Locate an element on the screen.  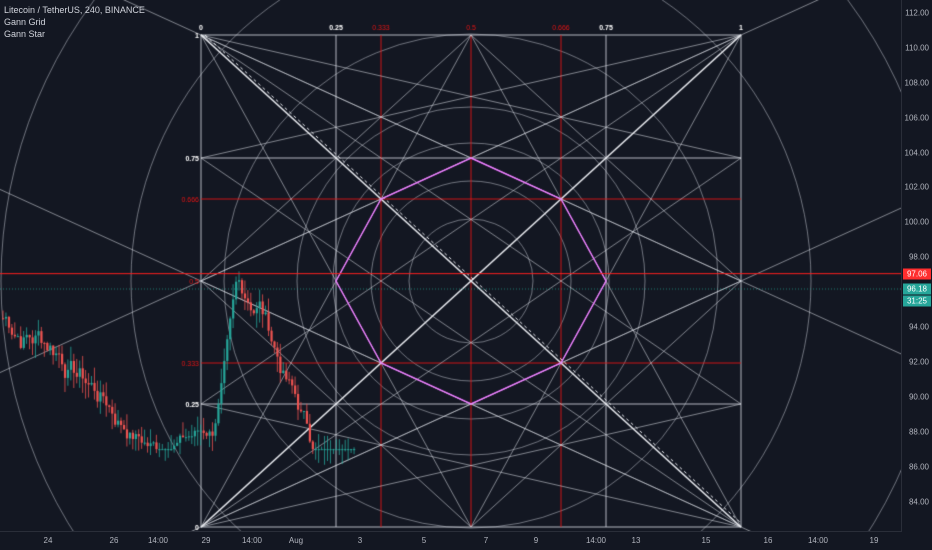
price-tick: 100.00 is located at coordinates (916, 222).